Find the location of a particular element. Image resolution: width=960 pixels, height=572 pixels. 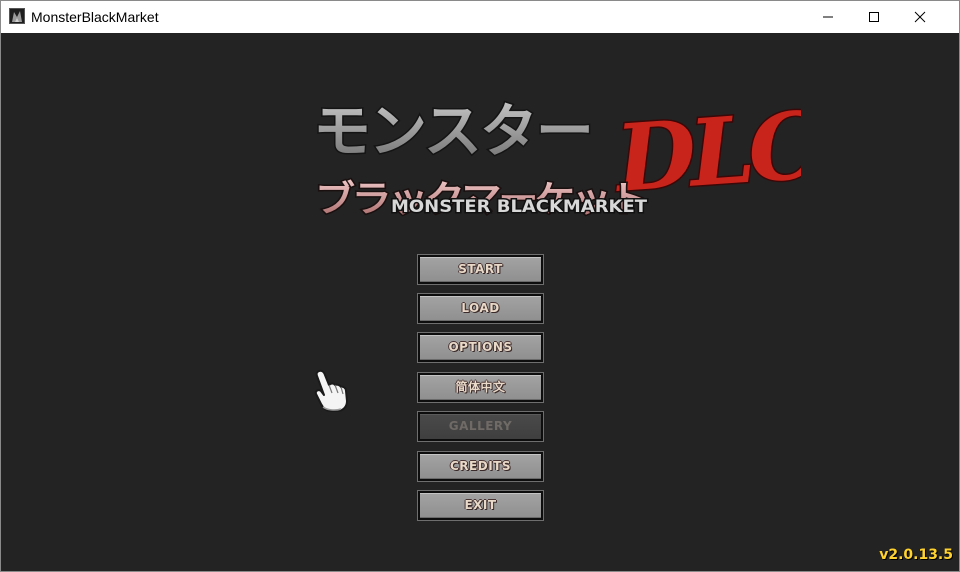

version-label: v2.0.13.5 is located at coordinates (916, 555).